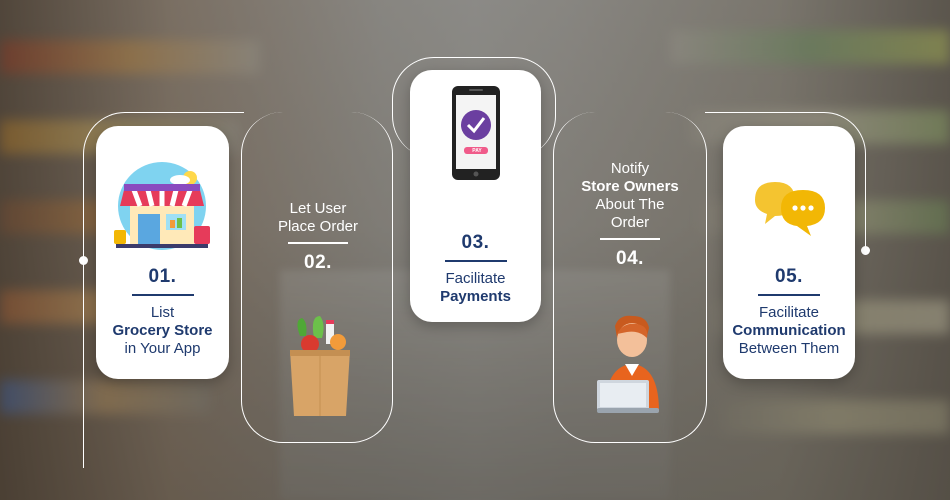 The height and width of the screenshot is (500, 950). What do you see at coordinates (630, 186) in the screenshot?
I see `step-text-bold: Store Owners` at bounding box center [630, 186].